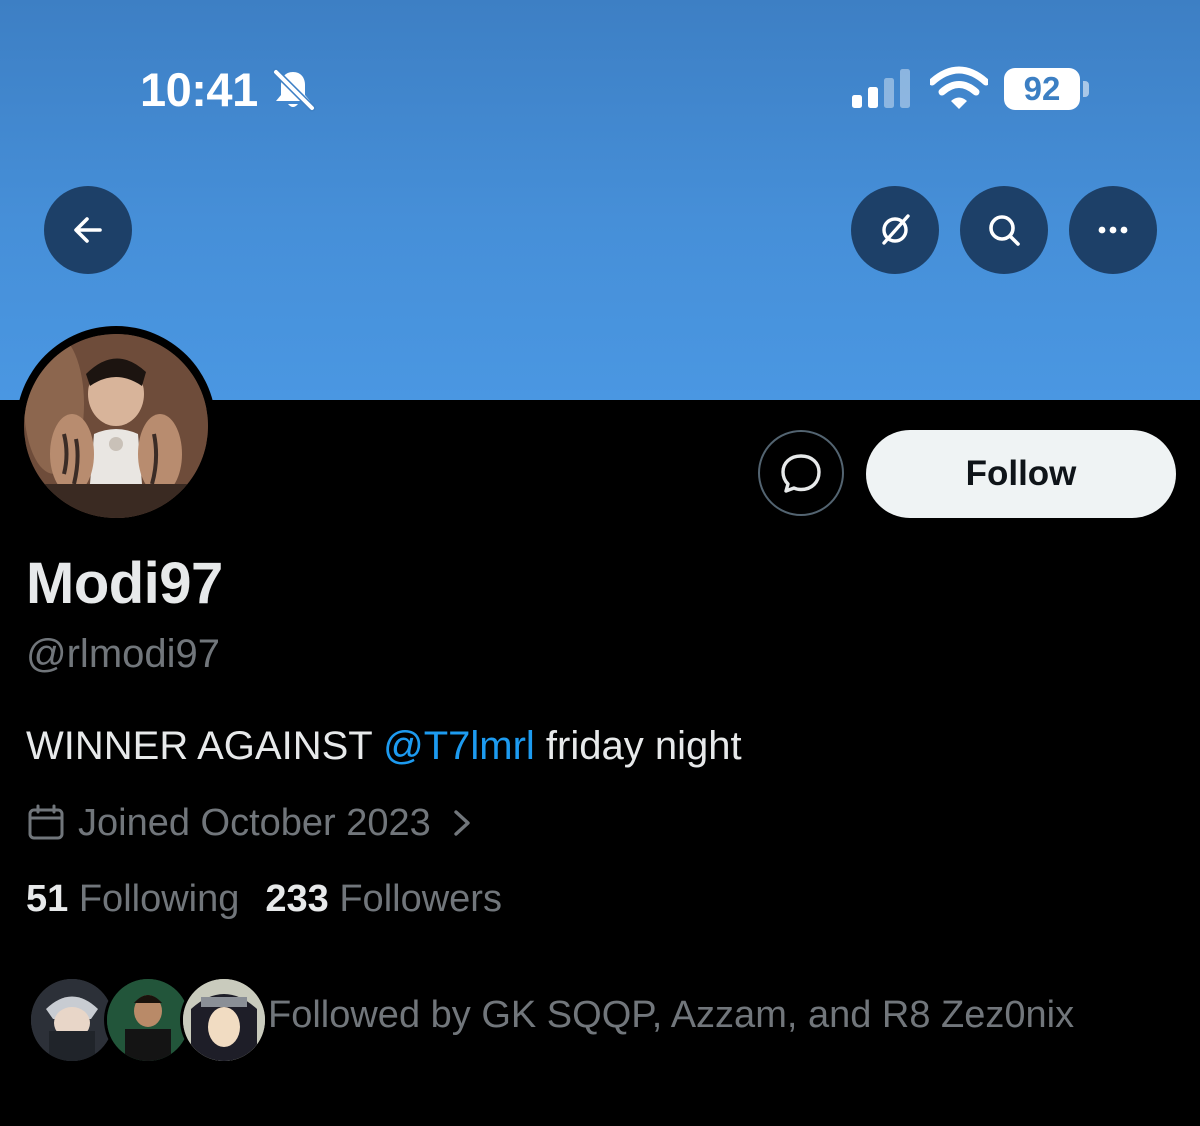 The height and width of the screenshot is (1126, 1200). I want to click on following-count: 51, so click(47, 899).